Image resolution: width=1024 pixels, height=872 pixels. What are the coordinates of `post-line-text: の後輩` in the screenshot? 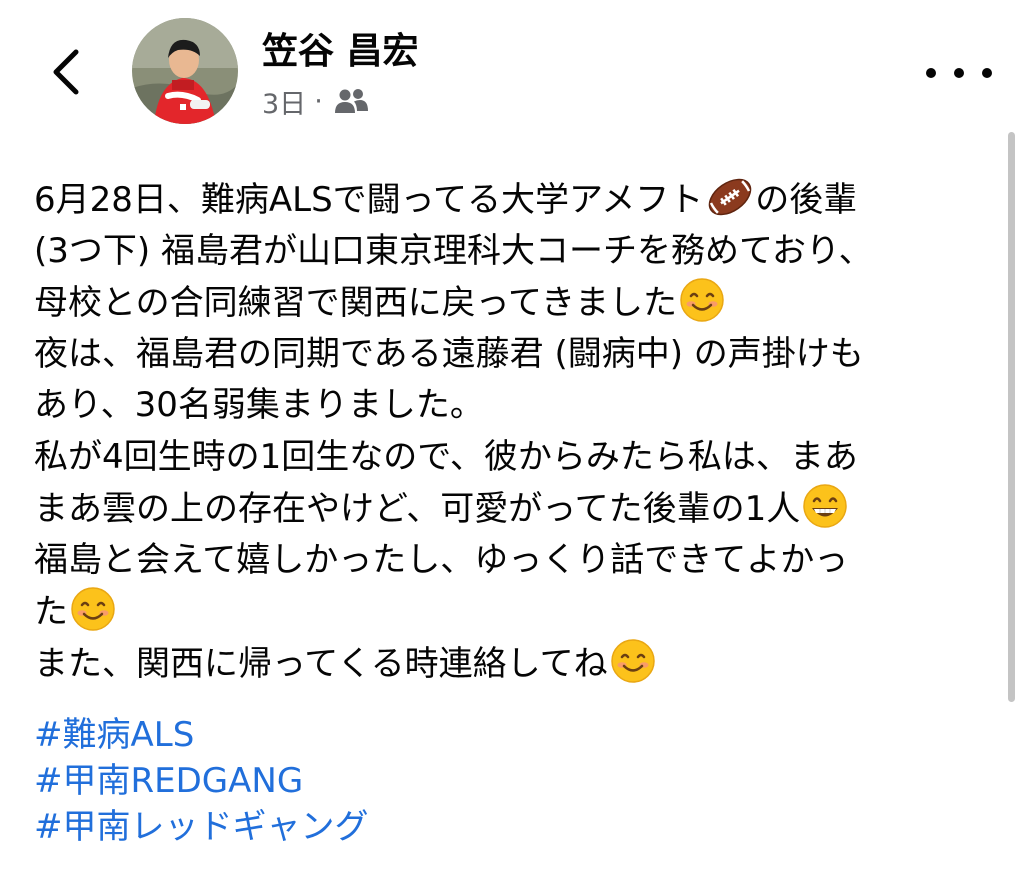 It's located at (806, 200).